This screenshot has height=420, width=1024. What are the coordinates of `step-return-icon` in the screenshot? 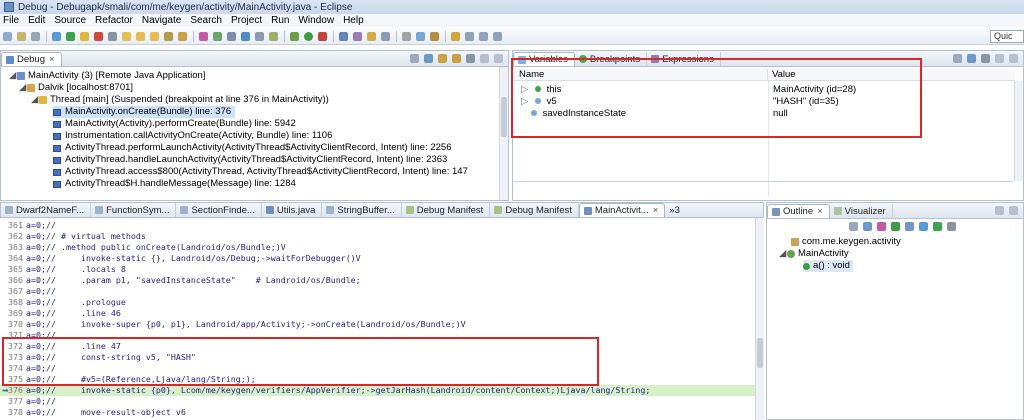 It's located at (154, 36).